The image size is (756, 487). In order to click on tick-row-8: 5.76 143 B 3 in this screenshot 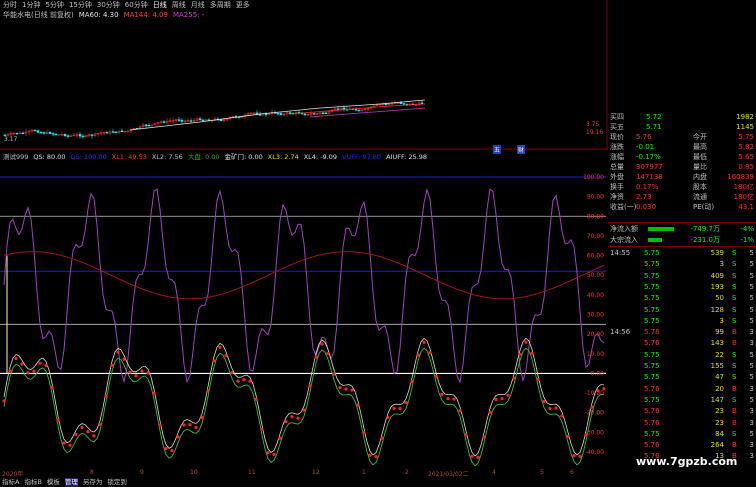, I will do `click(682, 343)`.